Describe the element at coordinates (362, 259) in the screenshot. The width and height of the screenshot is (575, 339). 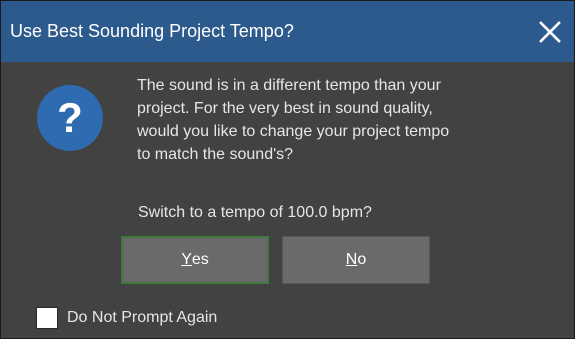
I see `no-label-rest: o` at that location.